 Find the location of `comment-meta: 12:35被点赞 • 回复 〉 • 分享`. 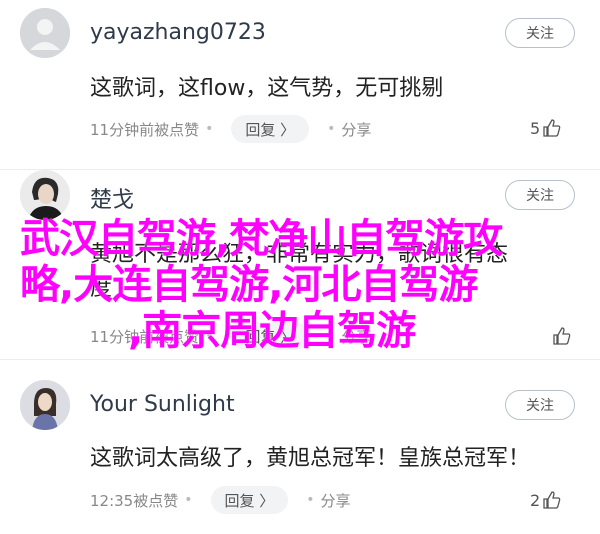

comment-meta: 12:35被点赞 • 回复 〉 • 分享 is located at coordinates (220, 500).